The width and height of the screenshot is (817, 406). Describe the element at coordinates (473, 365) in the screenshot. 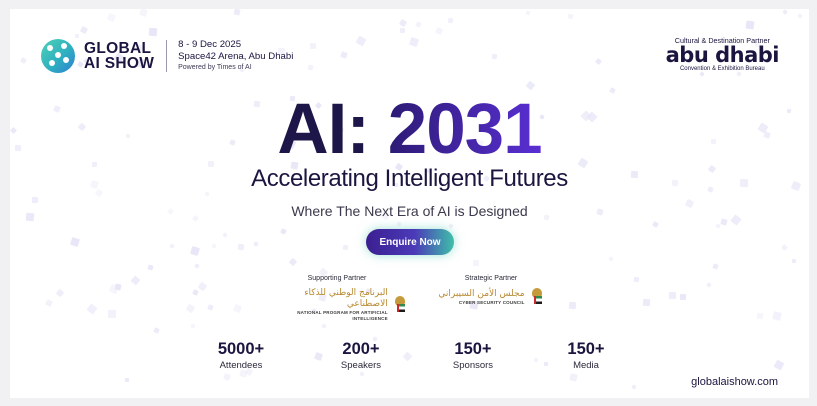

I see `stat-label: Sponsors` at that location.